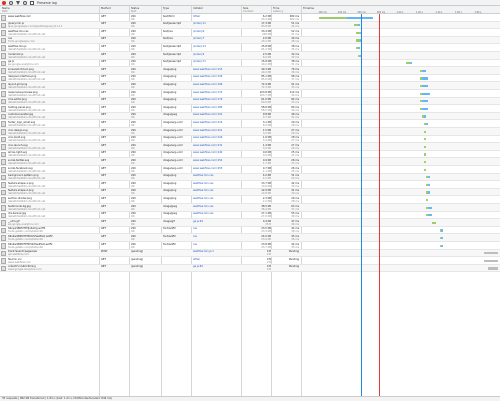 The width and height of the screenshot is (500, 401). Describe the element at coordinates (217, 168) in the screenshot. I see `request-initiator-link: www.webflow.com/:253` at that location.